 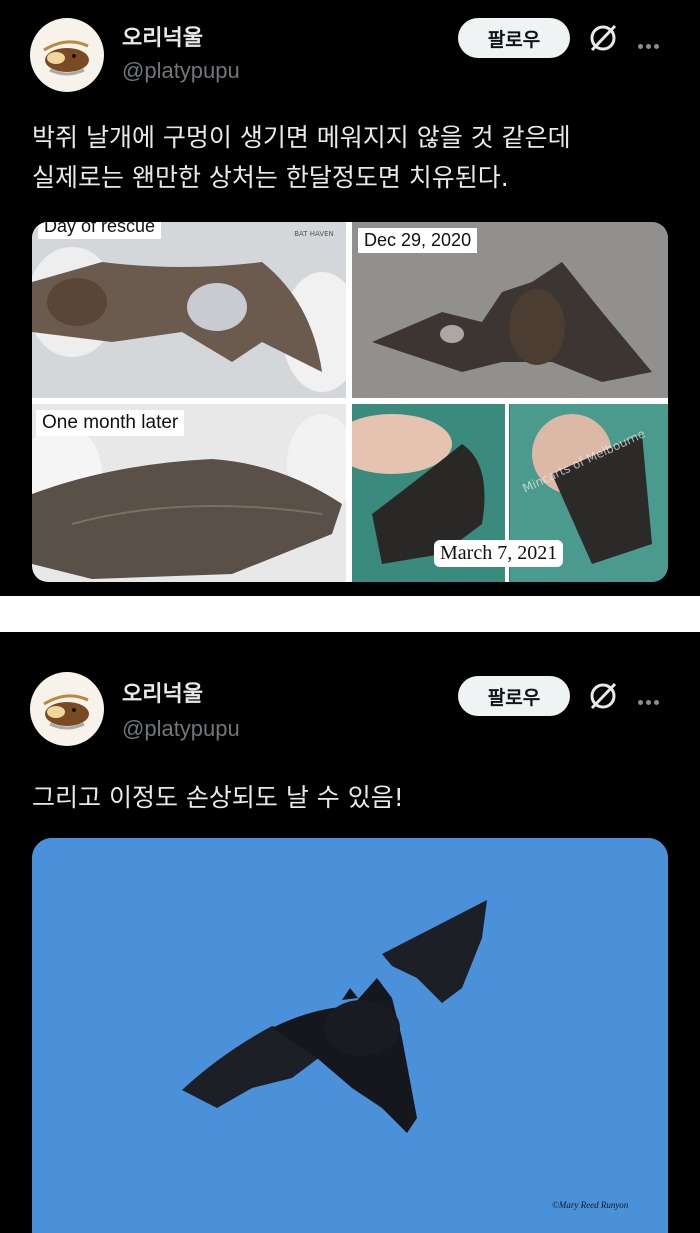 I want to click on caption-dec-29-2020: Dec 29, 2020, so click(x=418, y=240).